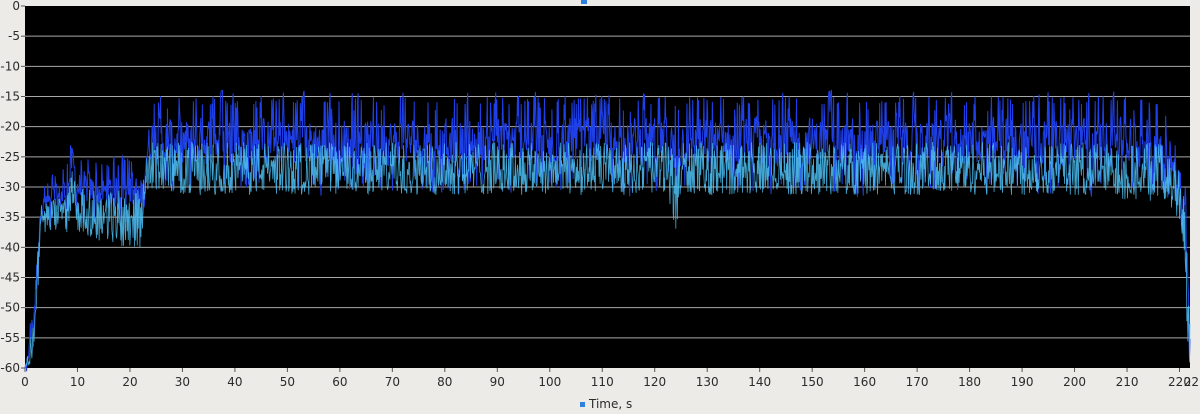 The image size is (1200, 414). I want to click on x-tick-label: 90, so click(497, 382).